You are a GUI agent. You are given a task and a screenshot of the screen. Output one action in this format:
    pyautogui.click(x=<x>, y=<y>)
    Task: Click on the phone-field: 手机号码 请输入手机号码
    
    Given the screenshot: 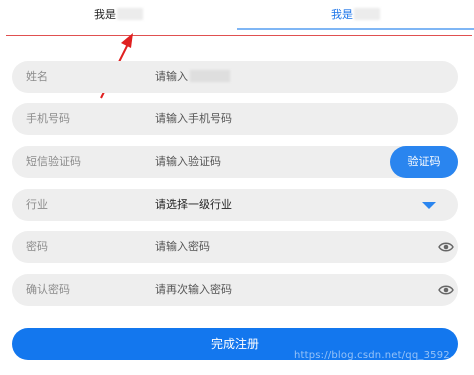 What is the action you would take?
    pyautogui.click(x=235, y=119)
    